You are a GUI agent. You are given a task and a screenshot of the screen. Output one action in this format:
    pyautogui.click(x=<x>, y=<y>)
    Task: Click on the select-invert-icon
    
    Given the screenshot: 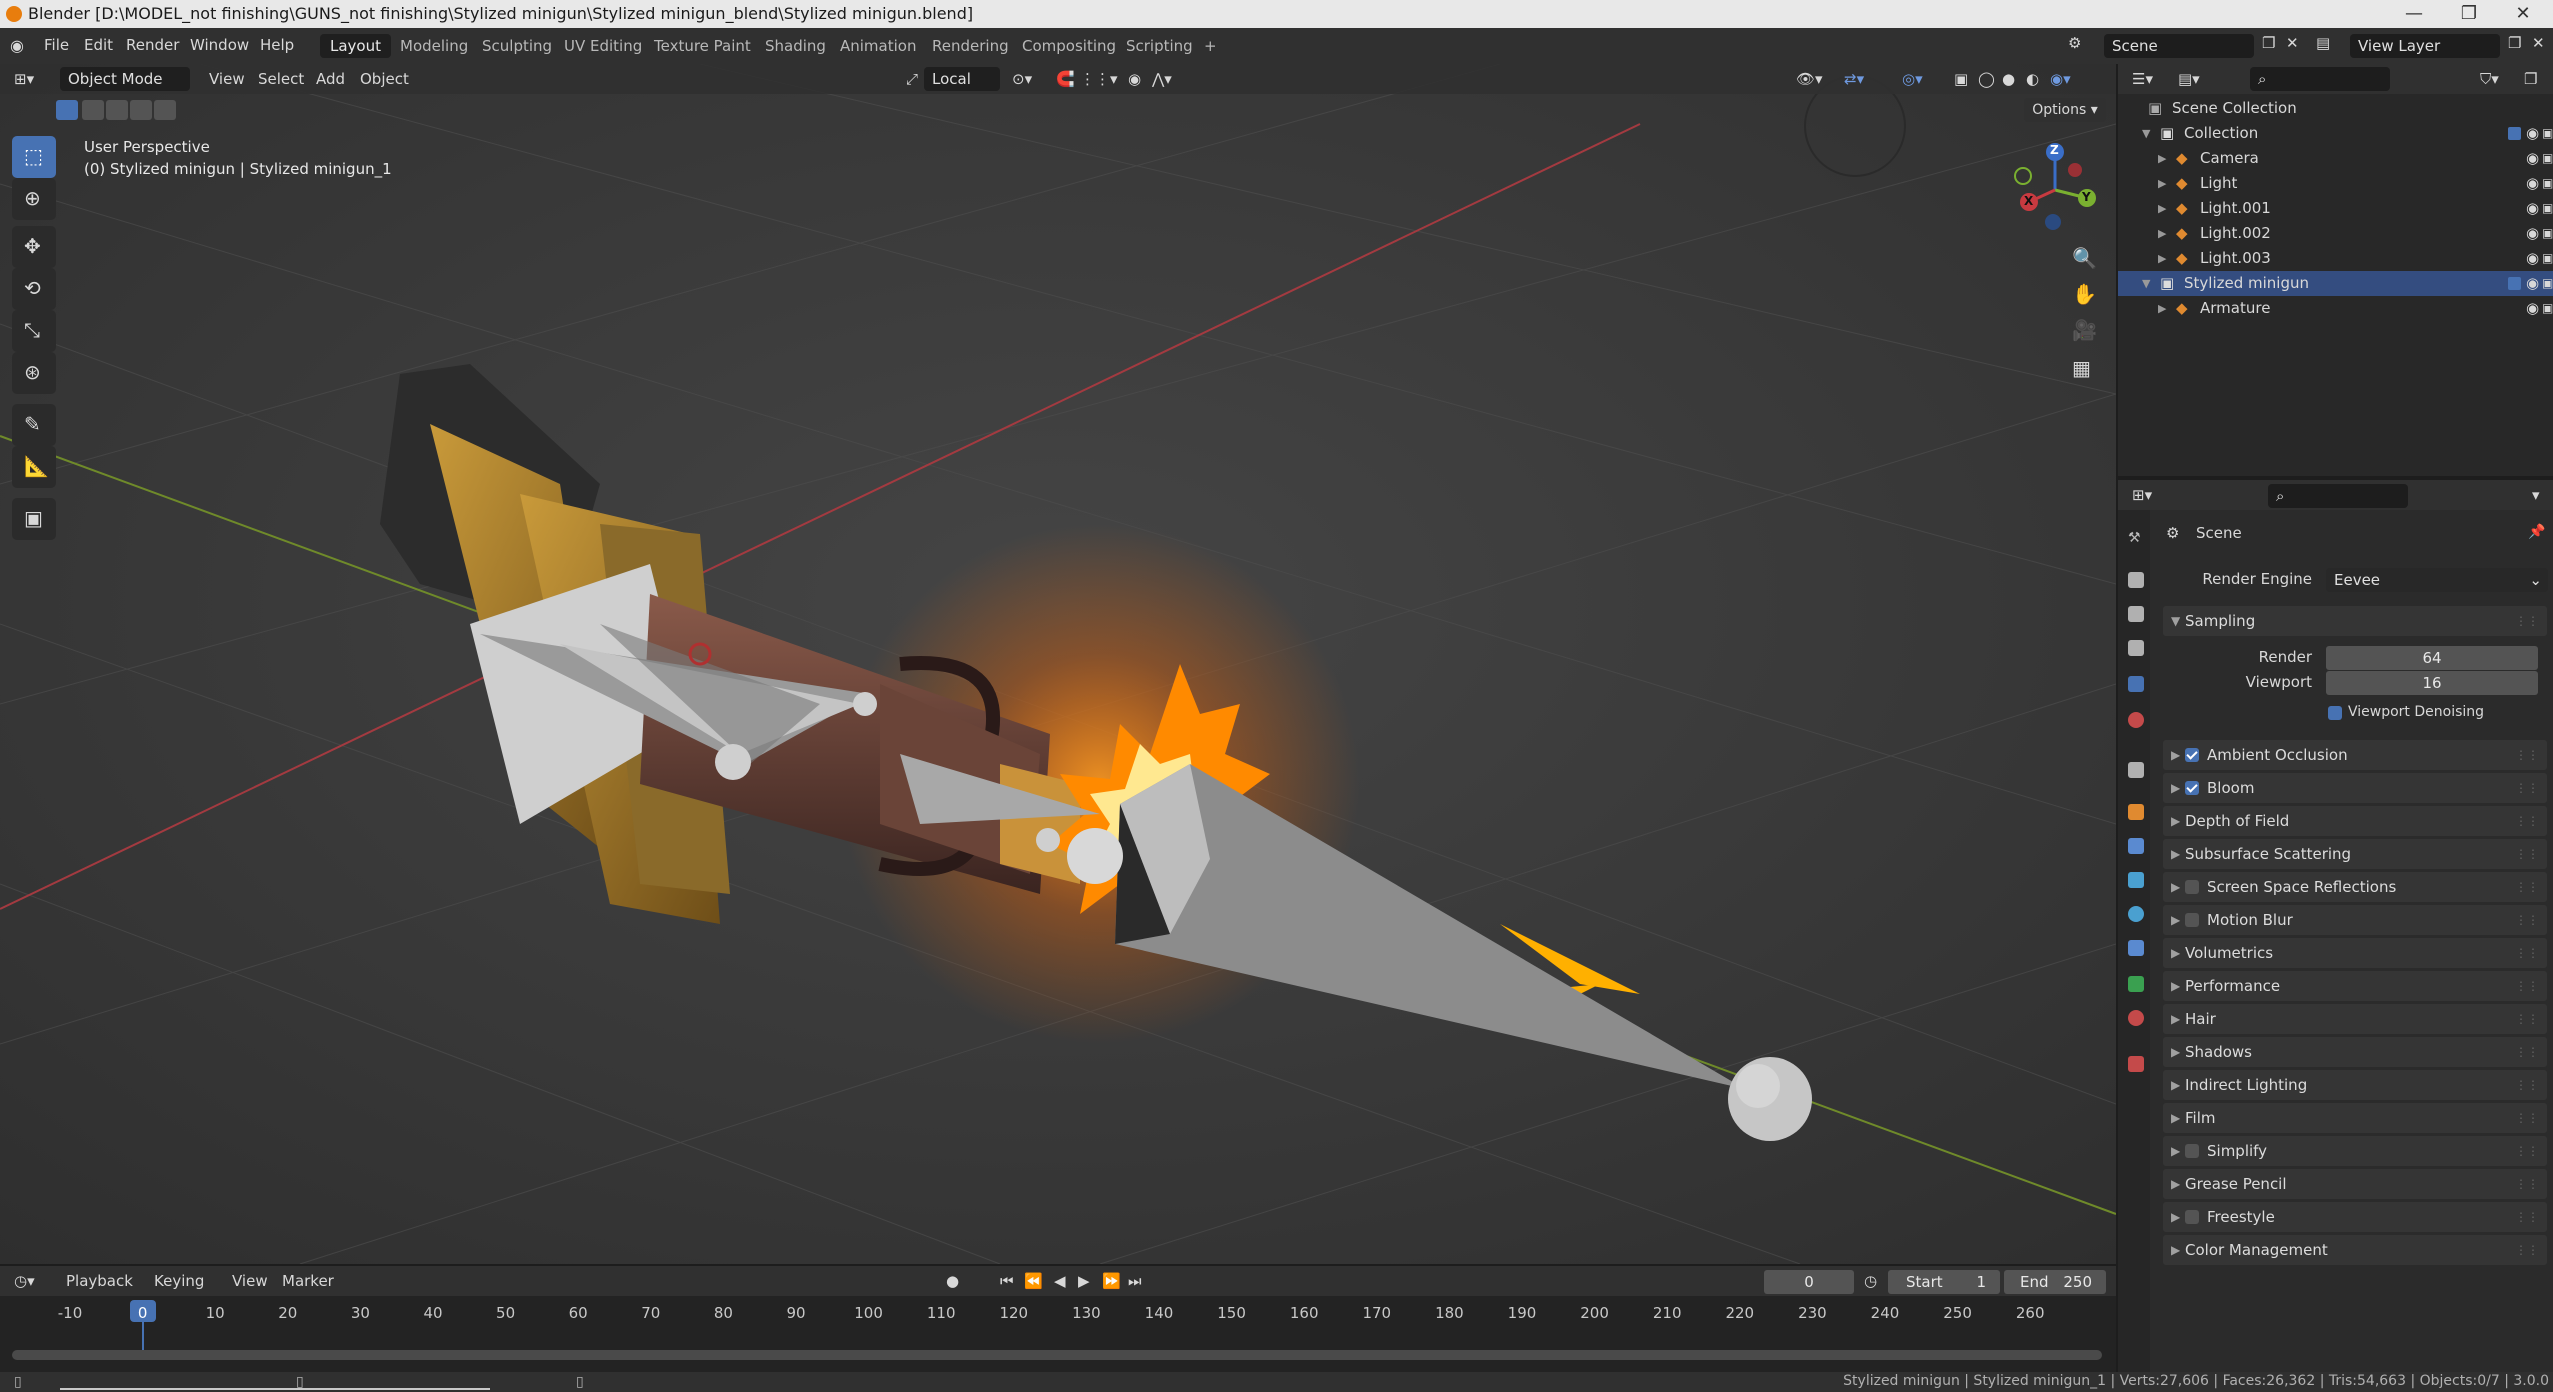 What is the action you would take?
    pyautogui.click(x=141, y=110)
    